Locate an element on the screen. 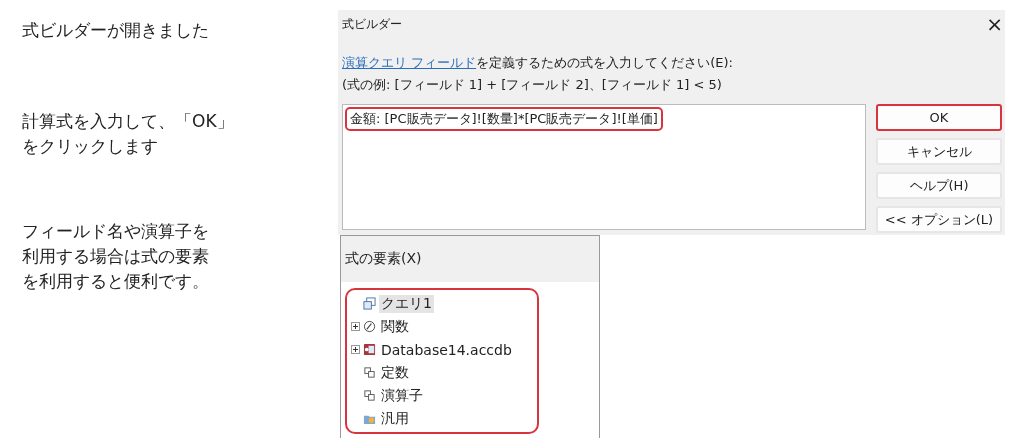 The height and width of the screenshot is (438, 1024). tree-item: 演算子 is located at coordinates (402, 395).